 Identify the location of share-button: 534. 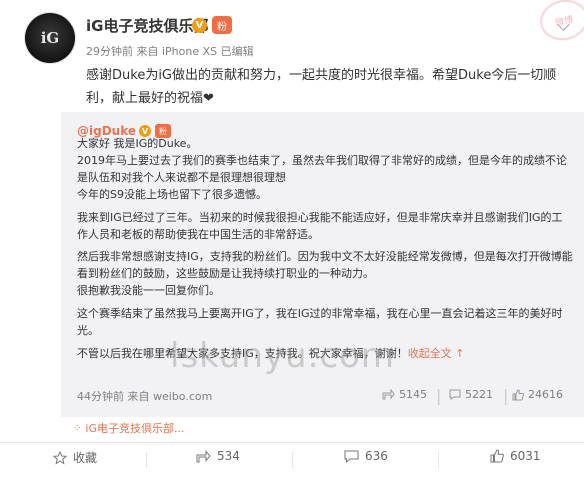
(218, 456).